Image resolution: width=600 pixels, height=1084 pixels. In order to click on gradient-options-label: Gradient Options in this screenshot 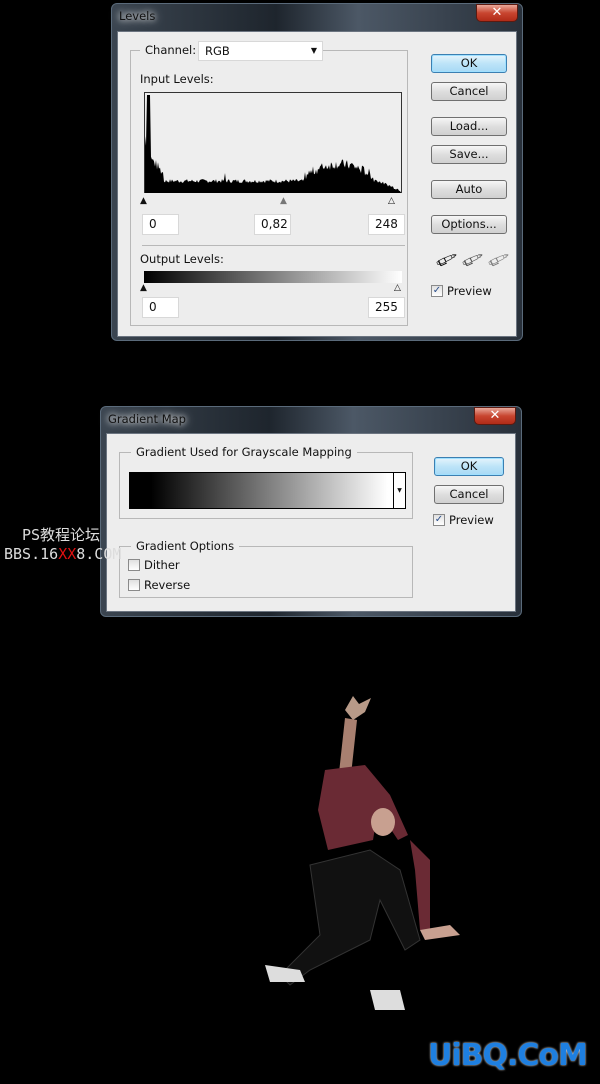, I will do `click(185, 546)`.